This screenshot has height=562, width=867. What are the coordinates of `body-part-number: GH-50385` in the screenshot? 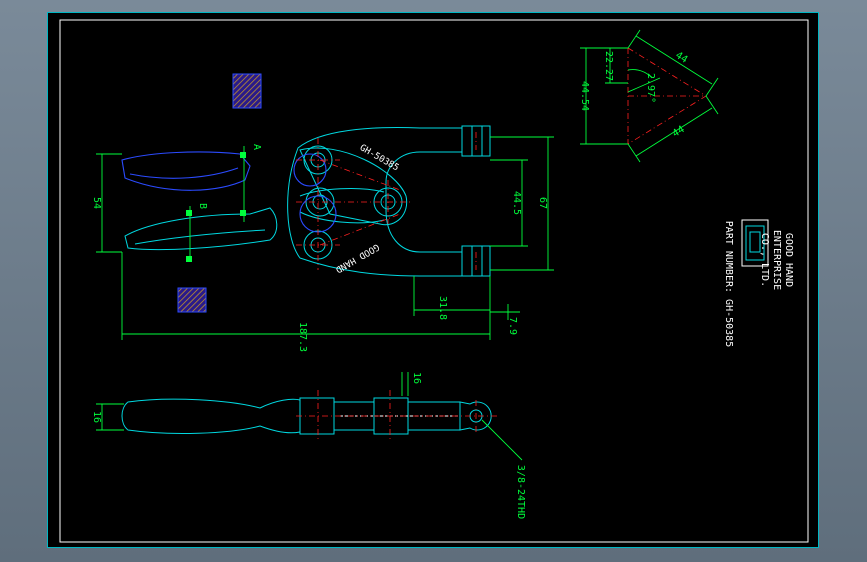 It's located at (379, 158).